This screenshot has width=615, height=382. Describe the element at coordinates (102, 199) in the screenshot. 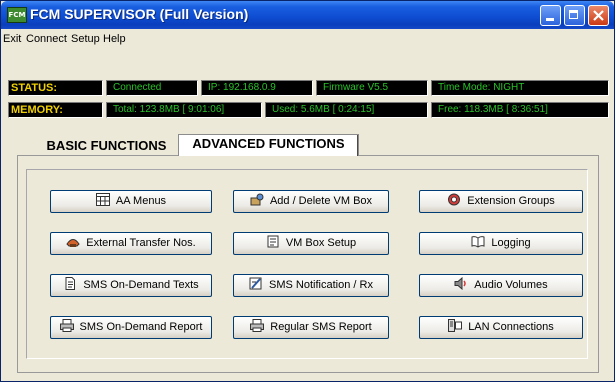

I see `menu-grid-icon` at that location.